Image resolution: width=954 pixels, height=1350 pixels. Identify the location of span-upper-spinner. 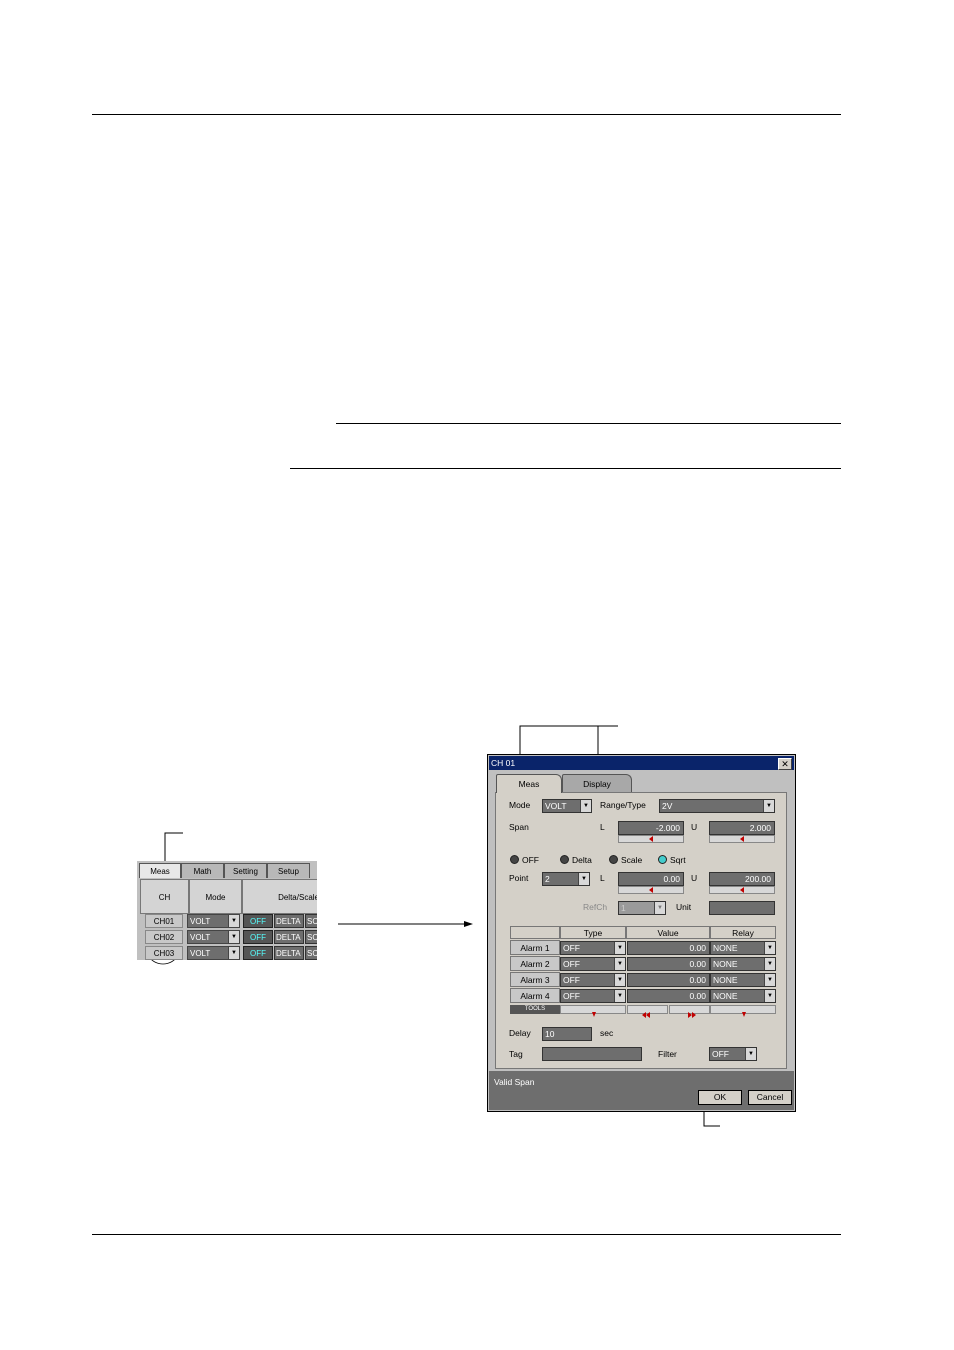
(742, 839).